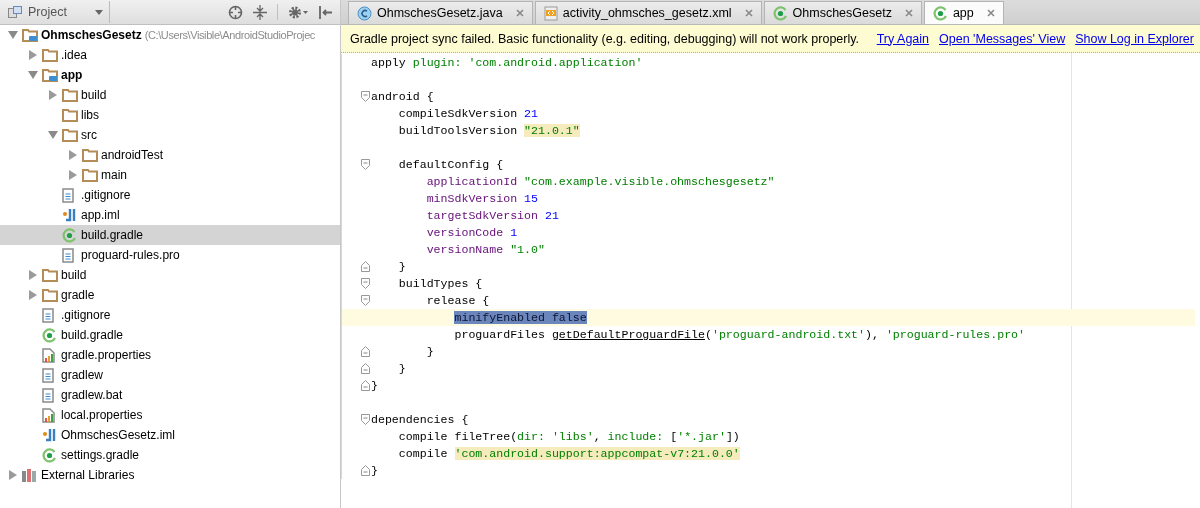  What do you see at coordinates (440, 283) in the screenshot?
I see `code-line: buildTypes {` at bounding box center [440, 283].